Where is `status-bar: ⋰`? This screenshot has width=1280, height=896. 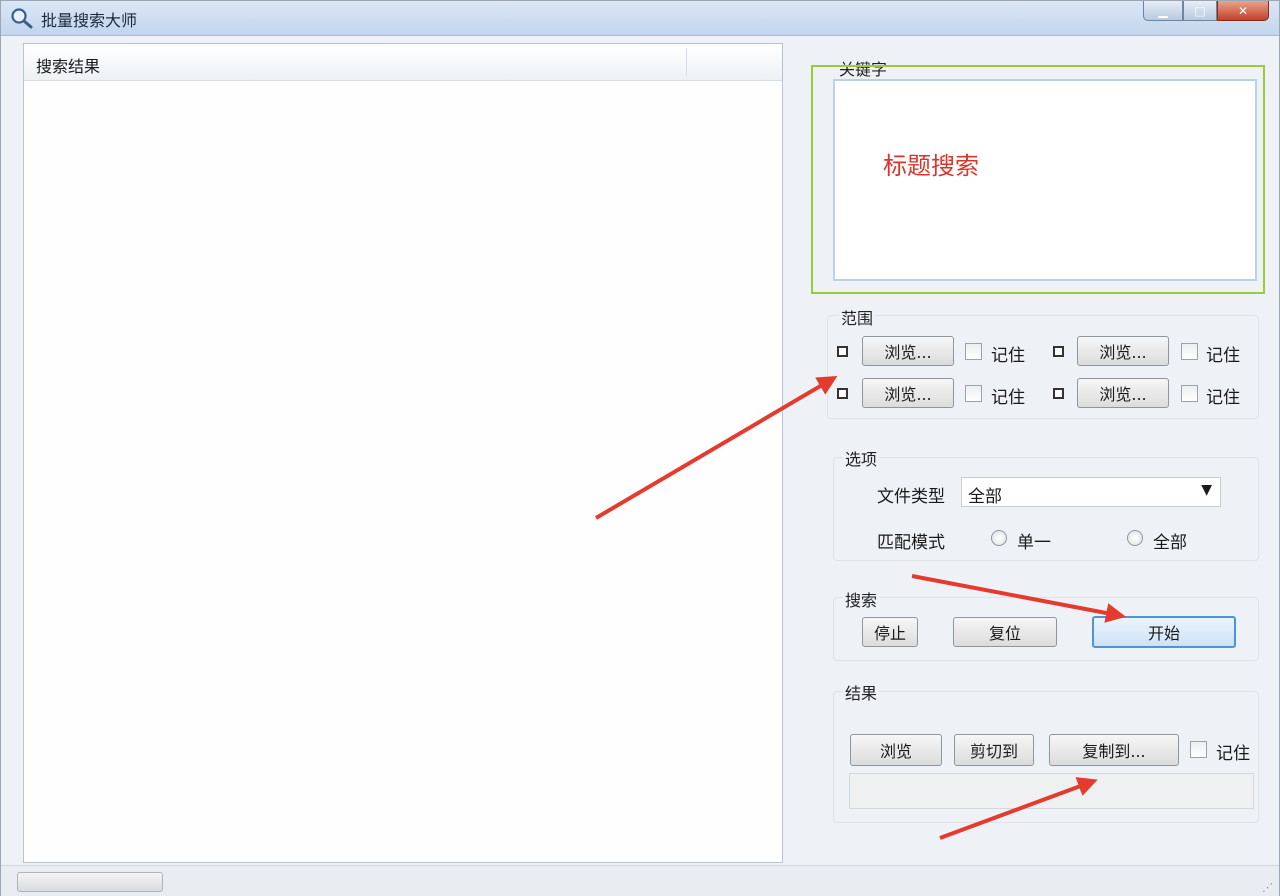
status-bar: ⋰ is located at coordinates (640, 880).